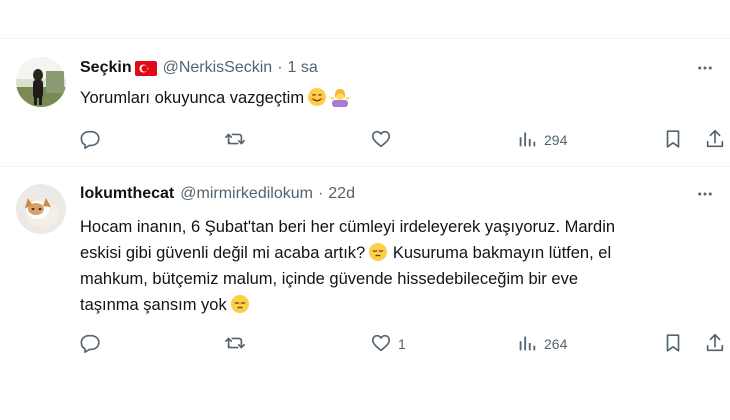 Image resolution: width=730 pixels, height=420 pixels. What do you see at coordinates (153, 305) in the screenshot?
I see `tweet-text-line: taşınma şansım yok` at bounding box center [153, 305].